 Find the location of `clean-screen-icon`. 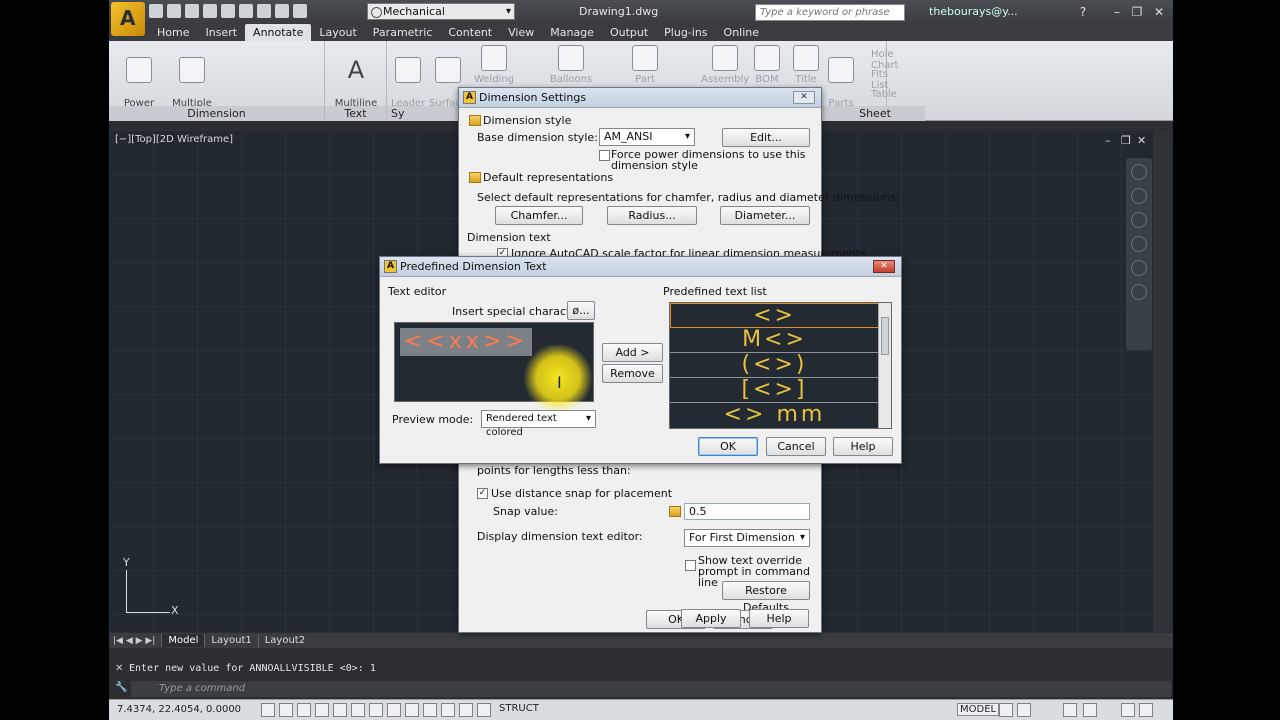

clean-screen-icon is located at coordinates (1146, 710).